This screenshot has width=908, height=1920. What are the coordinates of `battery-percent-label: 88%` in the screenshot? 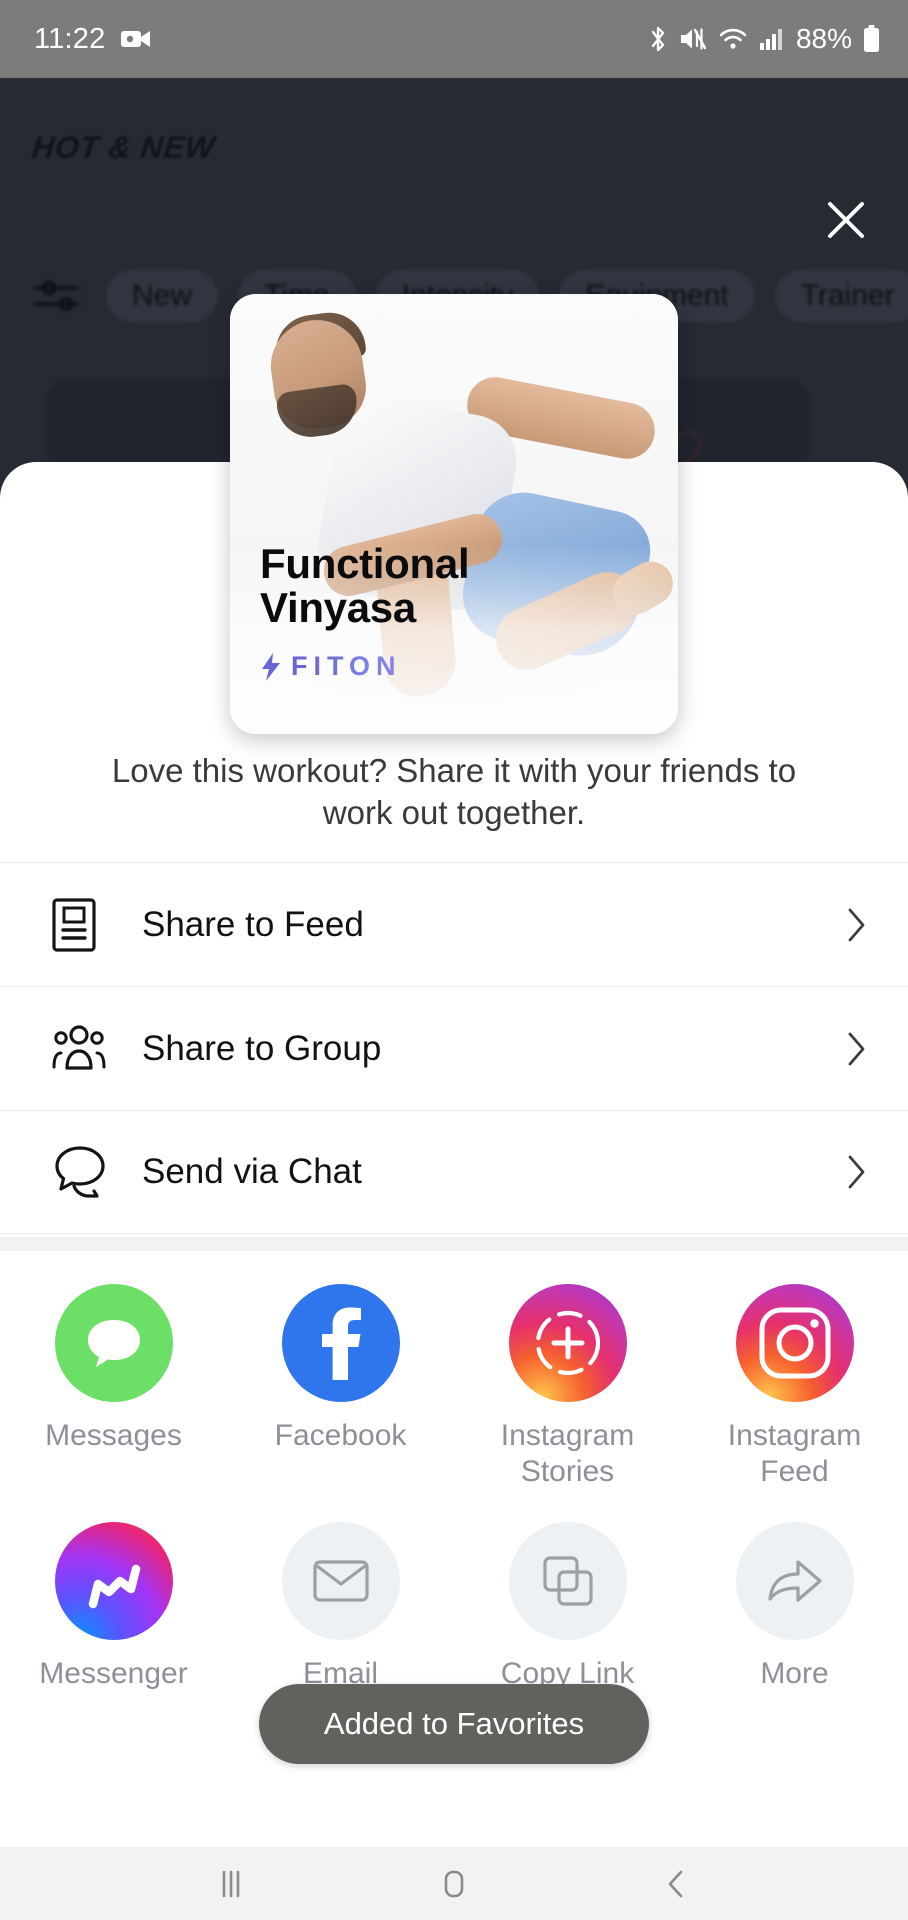 It's located at (823, 38).